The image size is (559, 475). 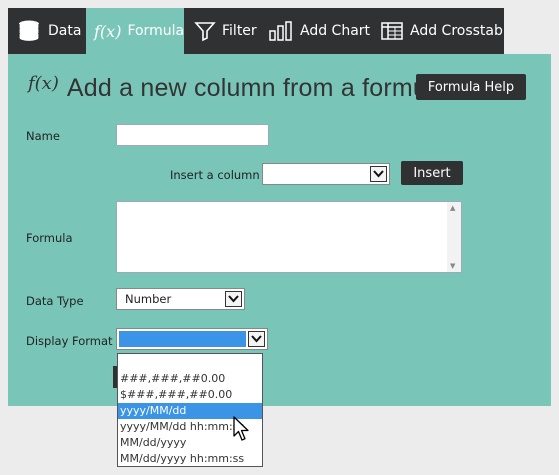 What do you see at coordinates (55, 301) in the screenshot?
I see `data-type-label: Data Type` at bounding box center [55, 301].